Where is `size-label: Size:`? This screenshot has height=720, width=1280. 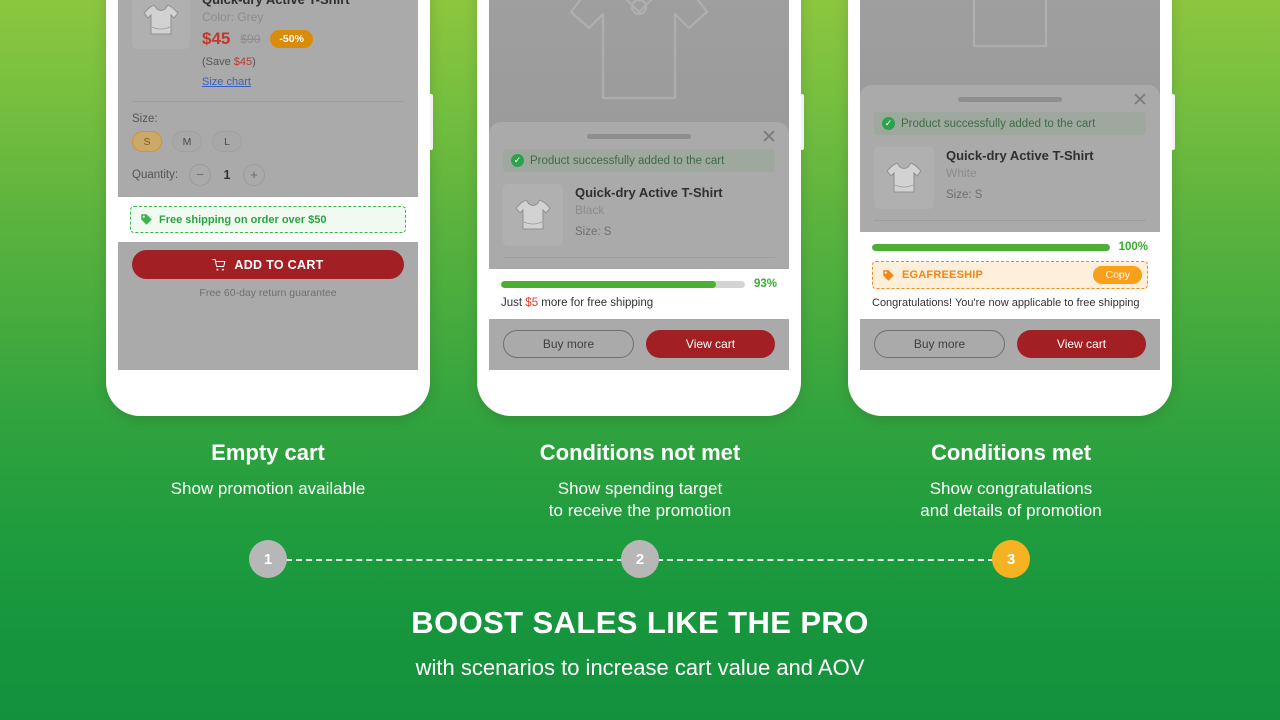
size-label: Size: is located at coordinates (145, 119).